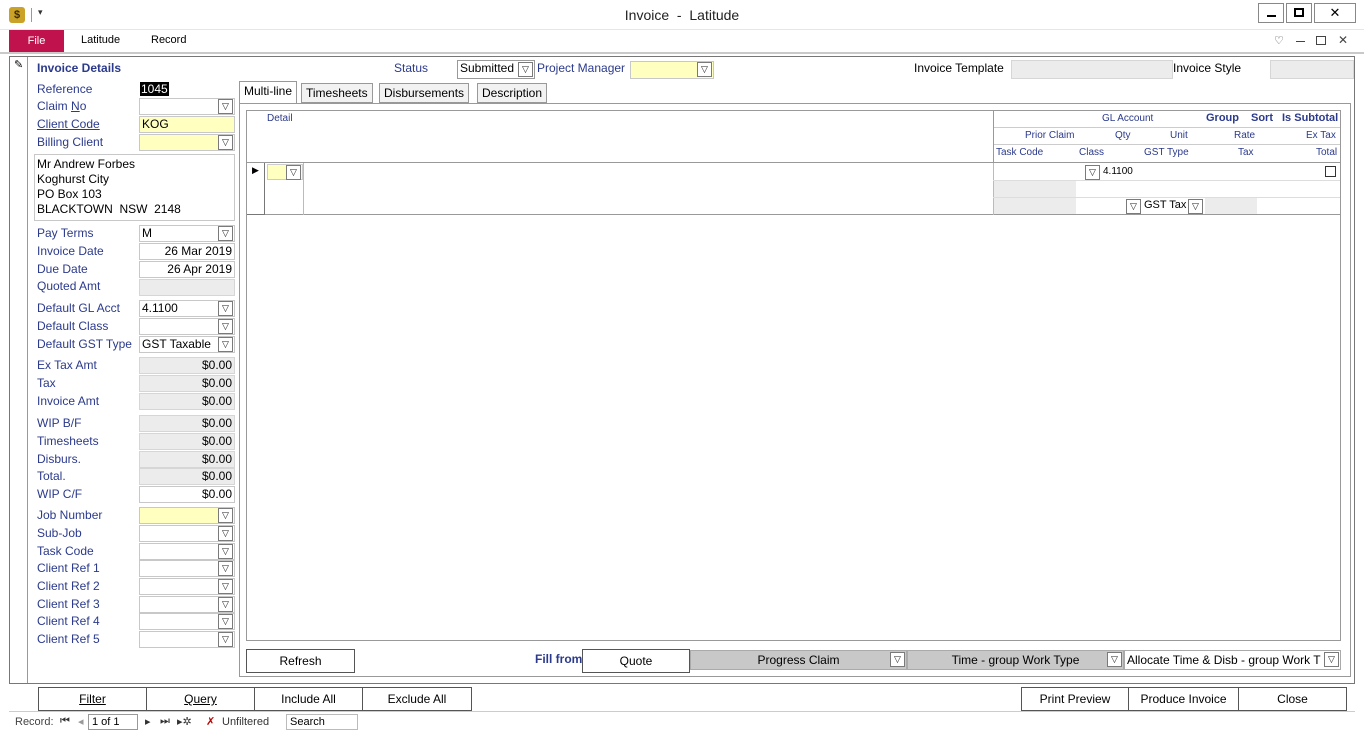 Image resolution: width=1364 pixels, height=742 pixels. Describe the element at coordinates (1331, 659) in the screenshot. I see `allocate-dropdown-icon: ▽` at that location.